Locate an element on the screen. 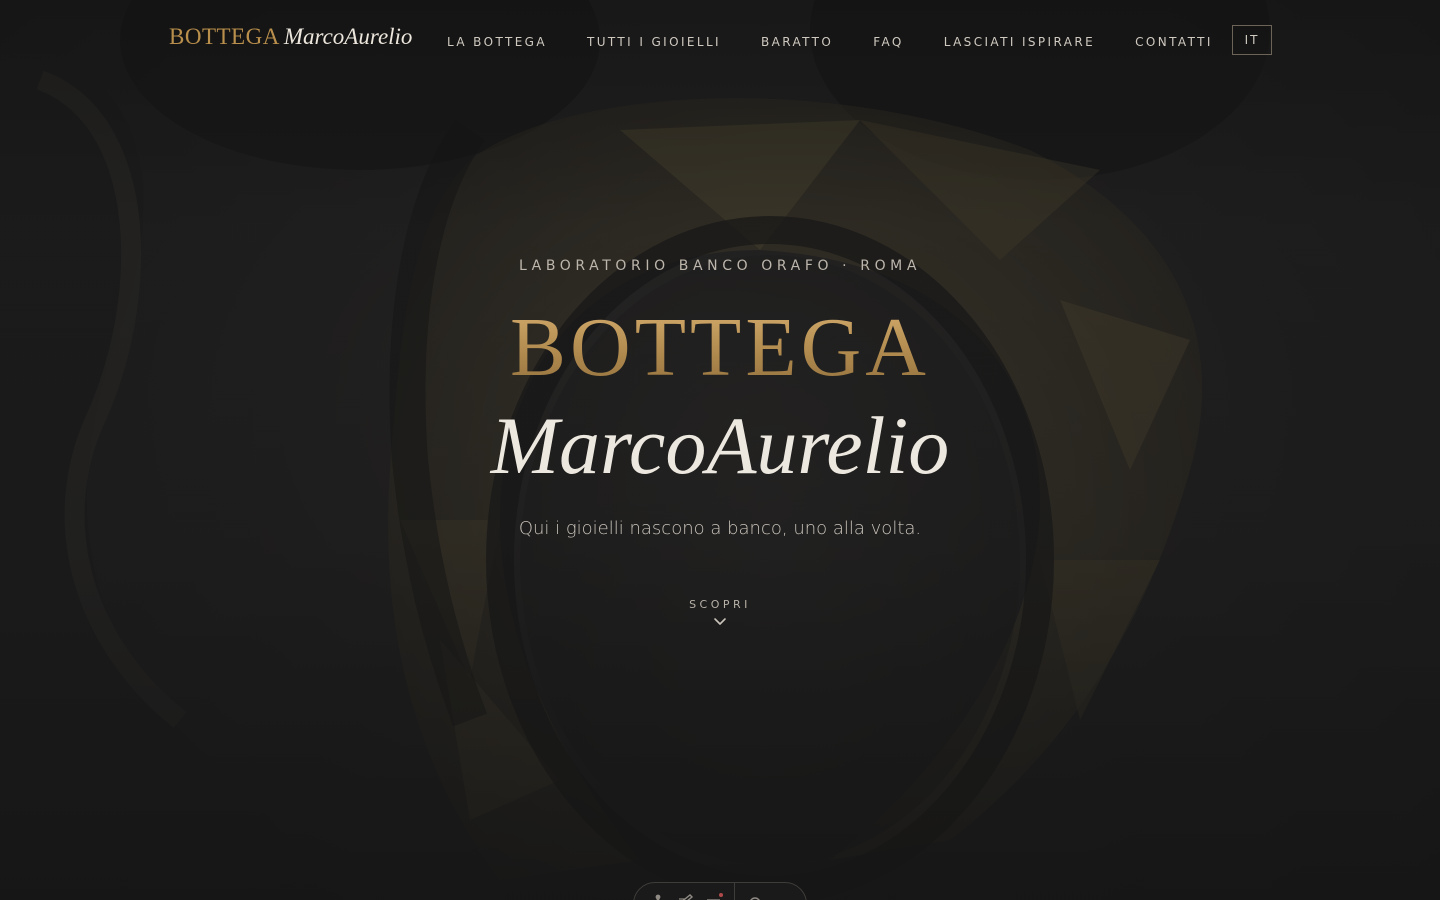 This screenshot has height=900, width=1440. nav-link-contatti: CONTATTI is located at coordinates (1174, 42).